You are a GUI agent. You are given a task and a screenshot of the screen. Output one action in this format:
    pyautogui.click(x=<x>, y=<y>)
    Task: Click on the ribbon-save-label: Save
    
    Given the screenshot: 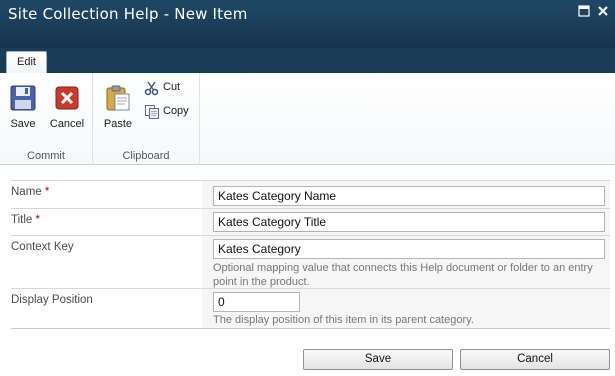 What is the action you would take?
    pyautogui.click(x=23, y=124)
    